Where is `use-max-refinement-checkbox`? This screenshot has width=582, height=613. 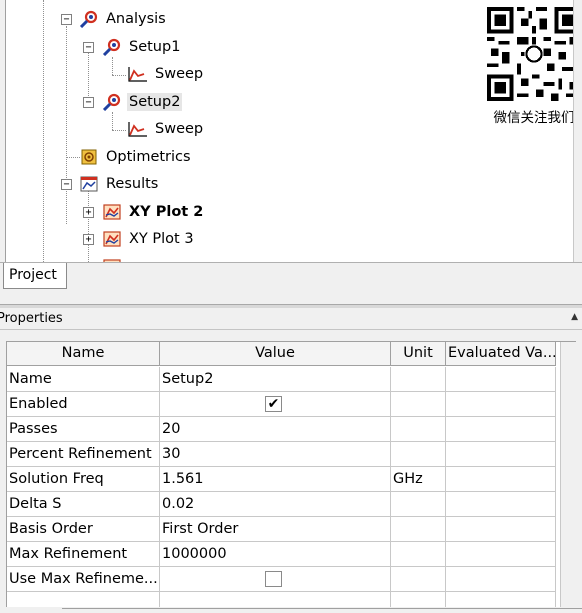 use-max-refinement-checkbox is located at coordinates (273, 579).